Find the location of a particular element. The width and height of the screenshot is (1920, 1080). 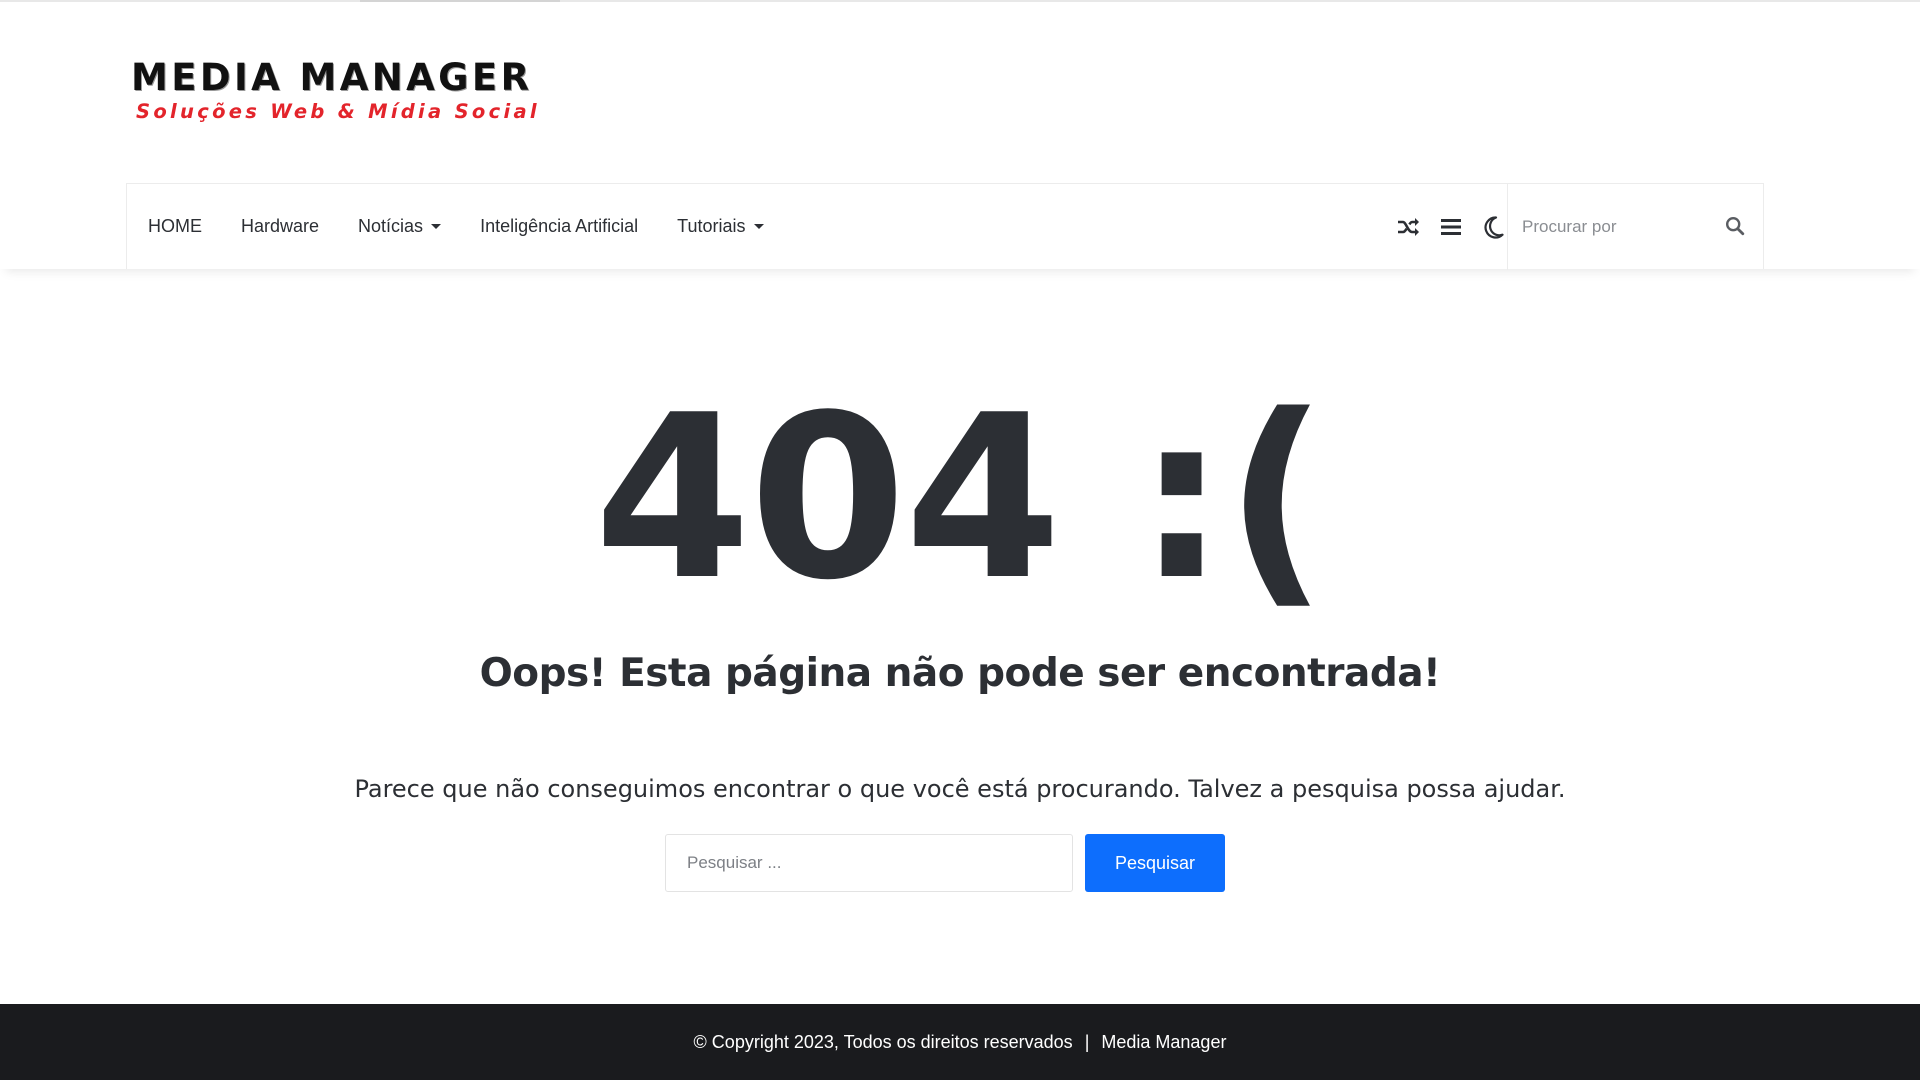

header-search-input is located at coordinates (1612, 227).